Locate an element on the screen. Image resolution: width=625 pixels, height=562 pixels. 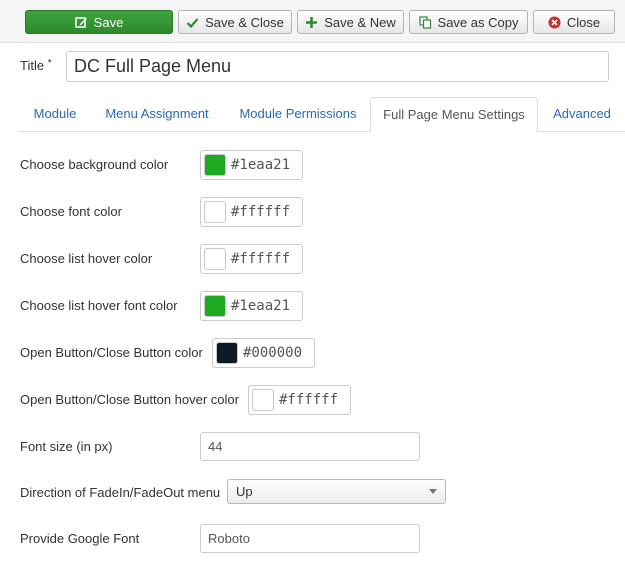
hover-color-label: Choose list hover color is located at coordinates (86, 258).